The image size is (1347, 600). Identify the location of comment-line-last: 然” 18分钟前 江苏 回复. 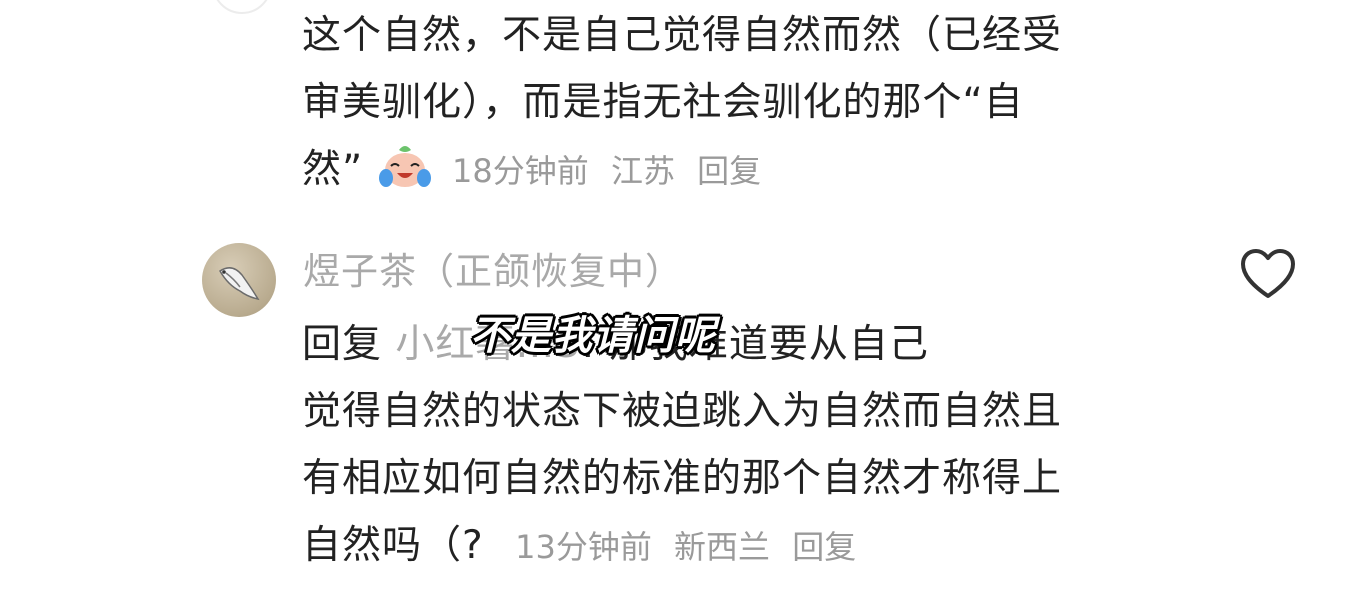
(732, 170).